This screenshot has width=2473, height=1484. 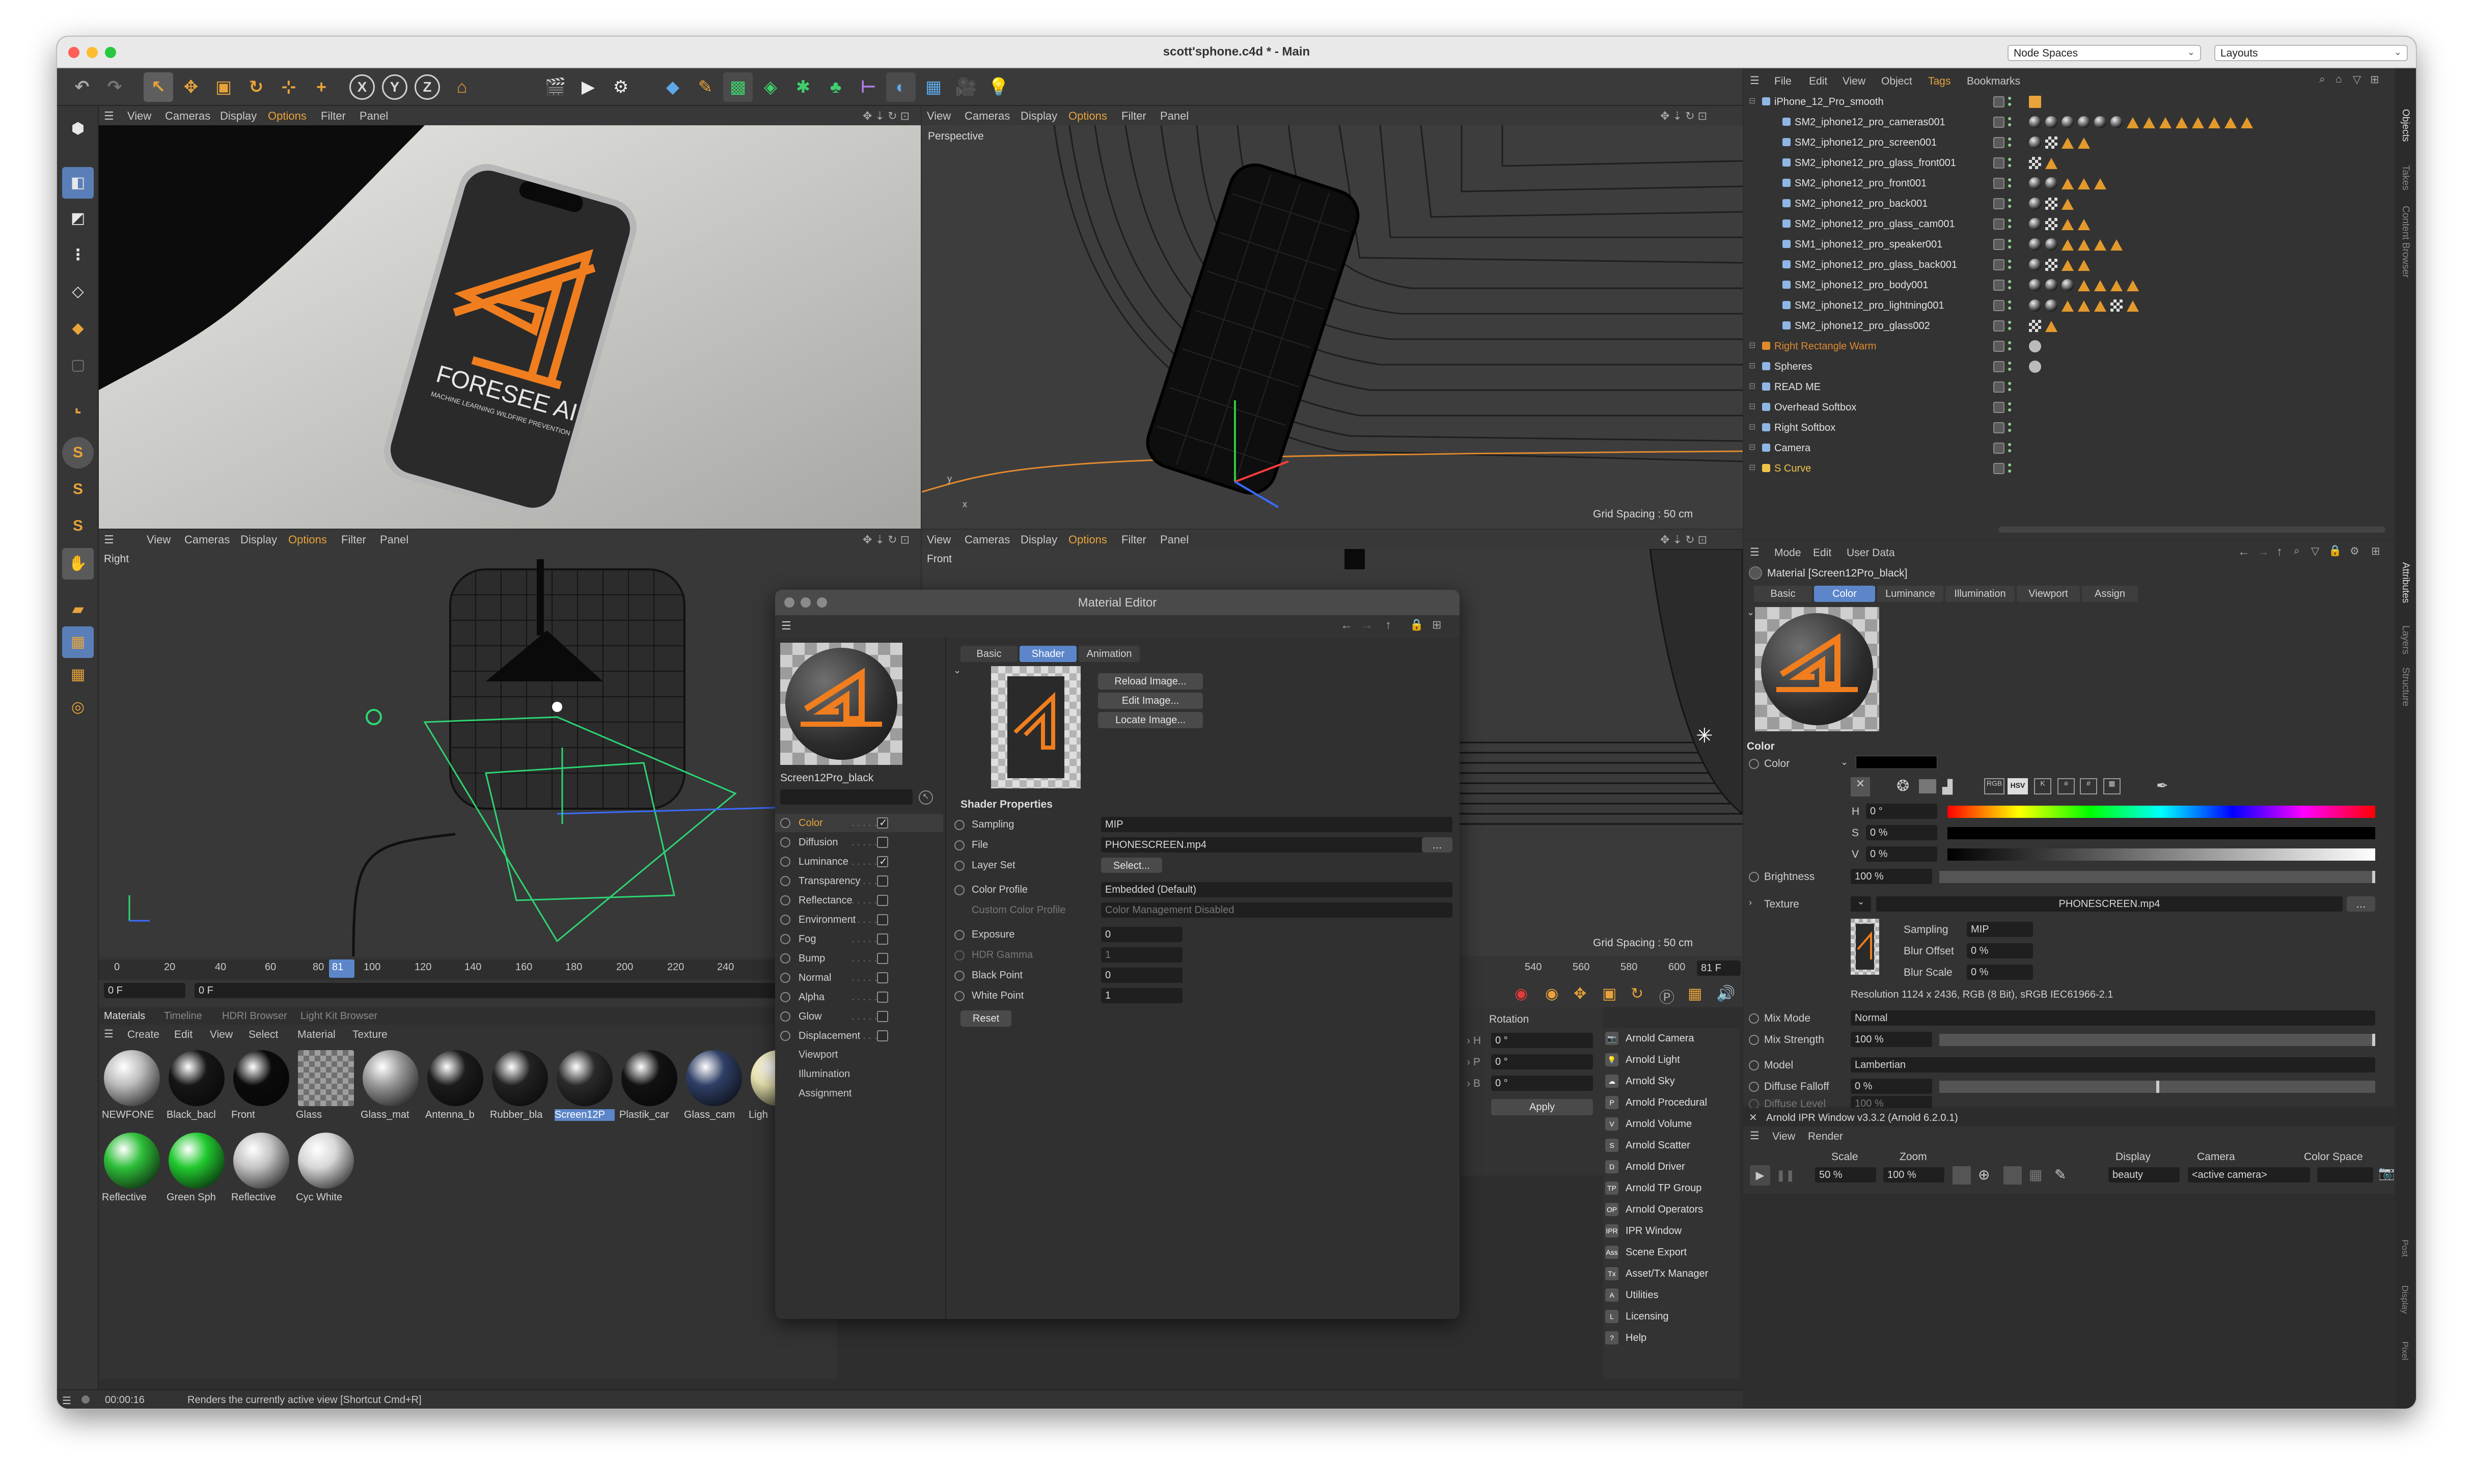 I want to click on hue-field: 0 °, so click(x=1902, y=812).